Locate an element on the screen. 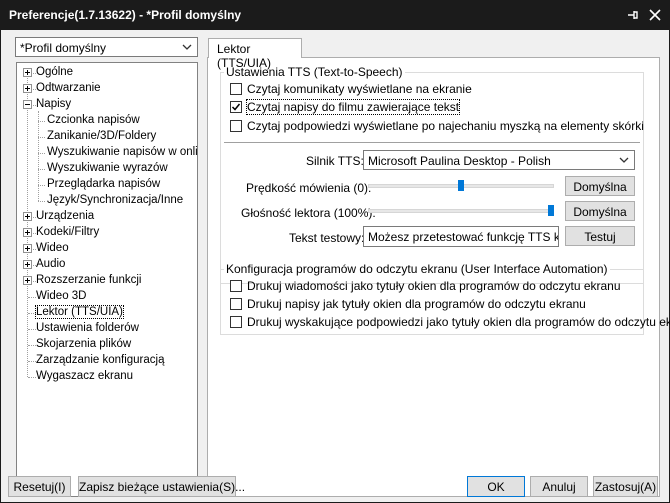 The width and height of the screenshot is (670, 503). speech-speed-label: Prędkość mówienia (0): is located at coordinates (309, 188).